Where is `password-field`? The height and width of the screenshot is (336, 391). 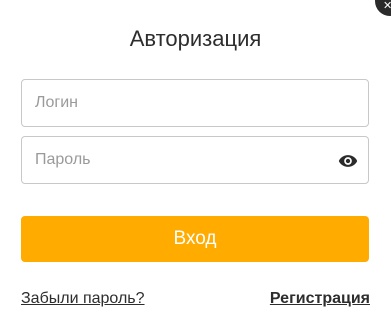 password-field is located at coordinates (195, 160).